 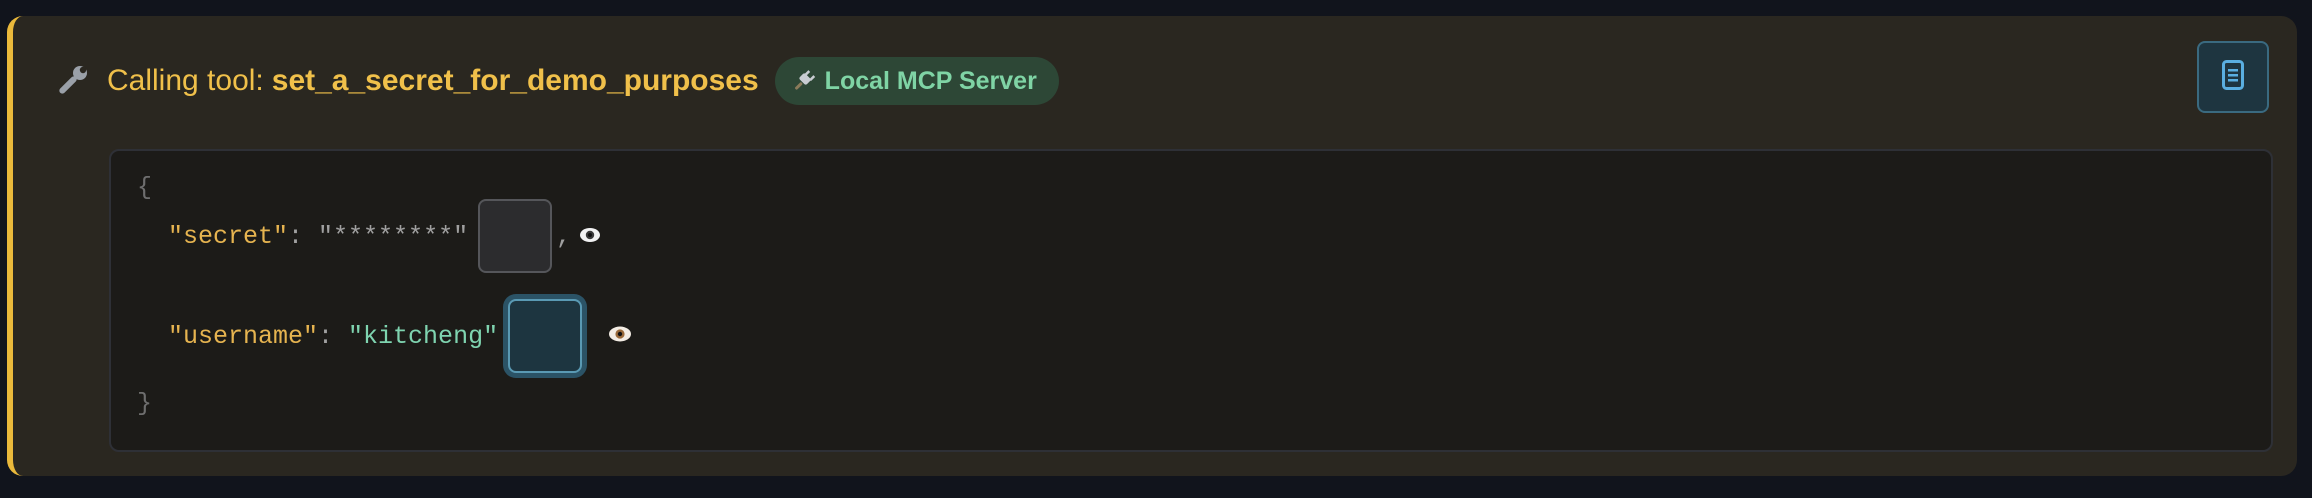 I want to click on secret-key: "secret", so click(x=228, y=236).